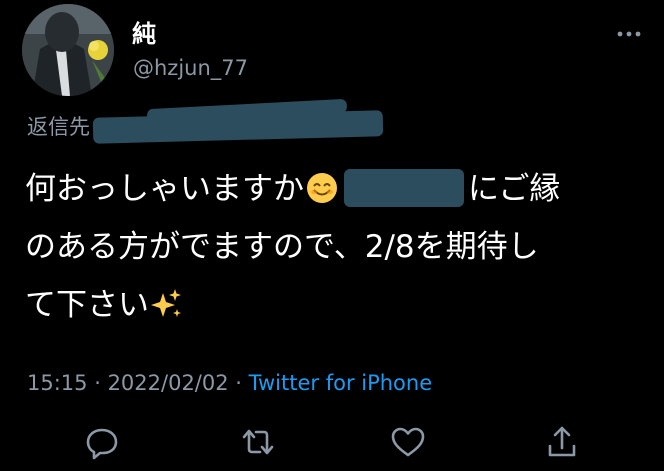  Describe the element at coordinates (168, 383) in the screenshot. I see `tweet-date: 2022/02/02` at that location.